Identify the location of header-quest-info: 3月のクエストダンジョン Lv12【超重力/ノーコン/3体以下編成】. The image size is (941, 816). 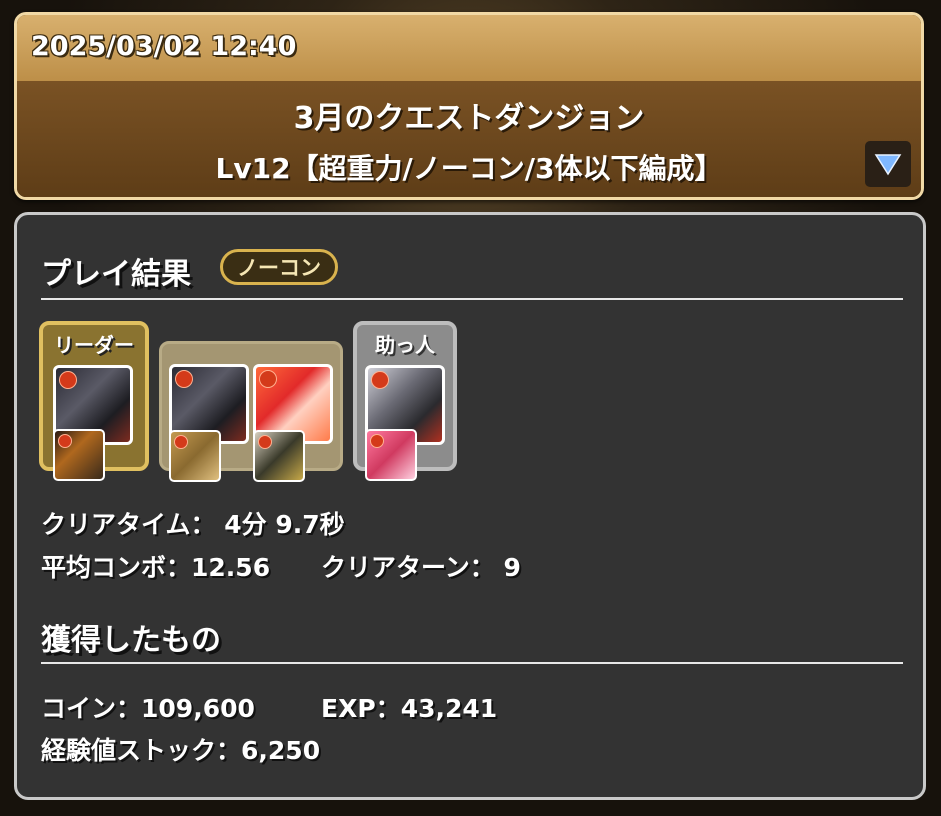
(469, 139).